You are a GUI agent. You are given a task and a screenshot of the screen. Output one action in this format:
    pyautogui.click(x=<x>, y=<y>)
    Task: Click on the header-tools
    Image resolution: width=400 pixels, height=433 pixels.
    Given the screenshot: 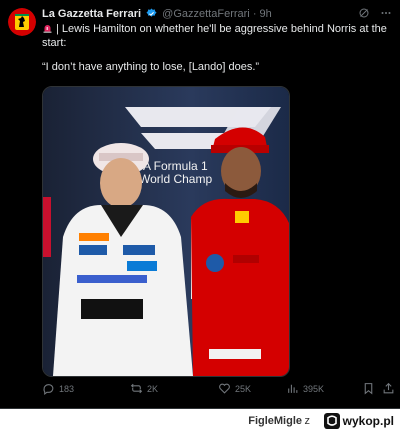 What is the action you would take?
    pyautogui.click(x=375, y=14)
    